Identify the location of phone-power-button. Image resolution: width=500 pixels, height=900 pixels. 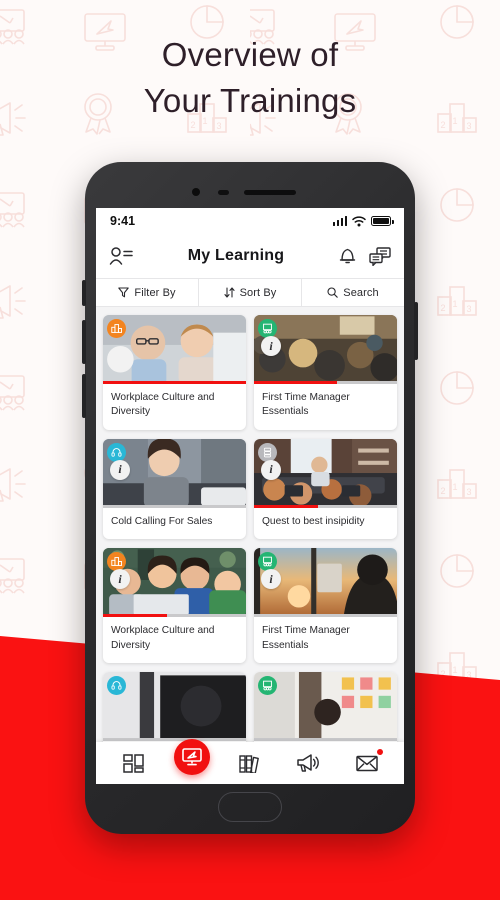
(416, 331).